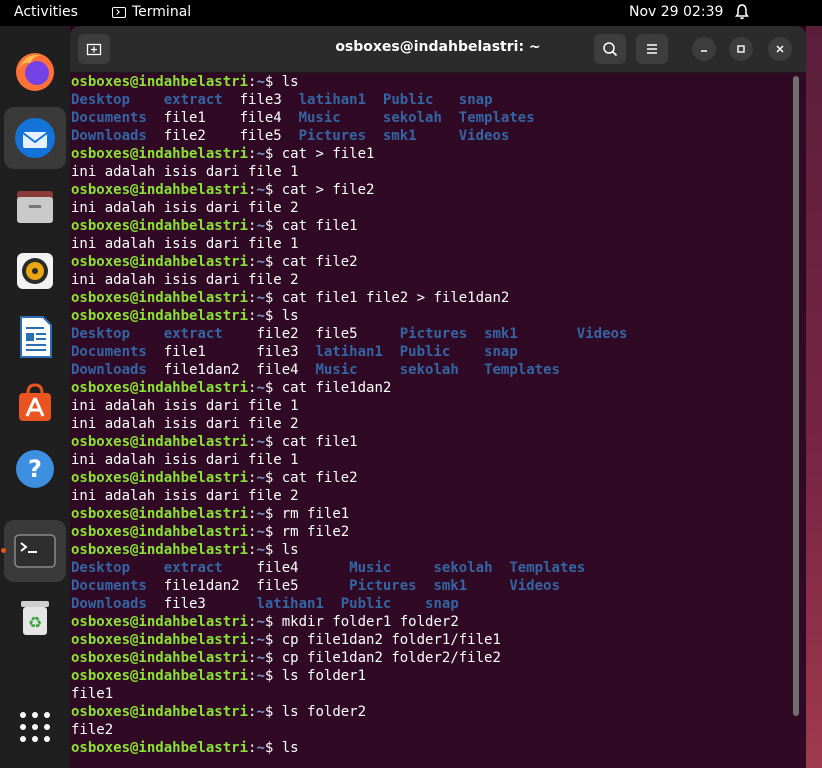  I want to click on menu-button, so click(652, 49).